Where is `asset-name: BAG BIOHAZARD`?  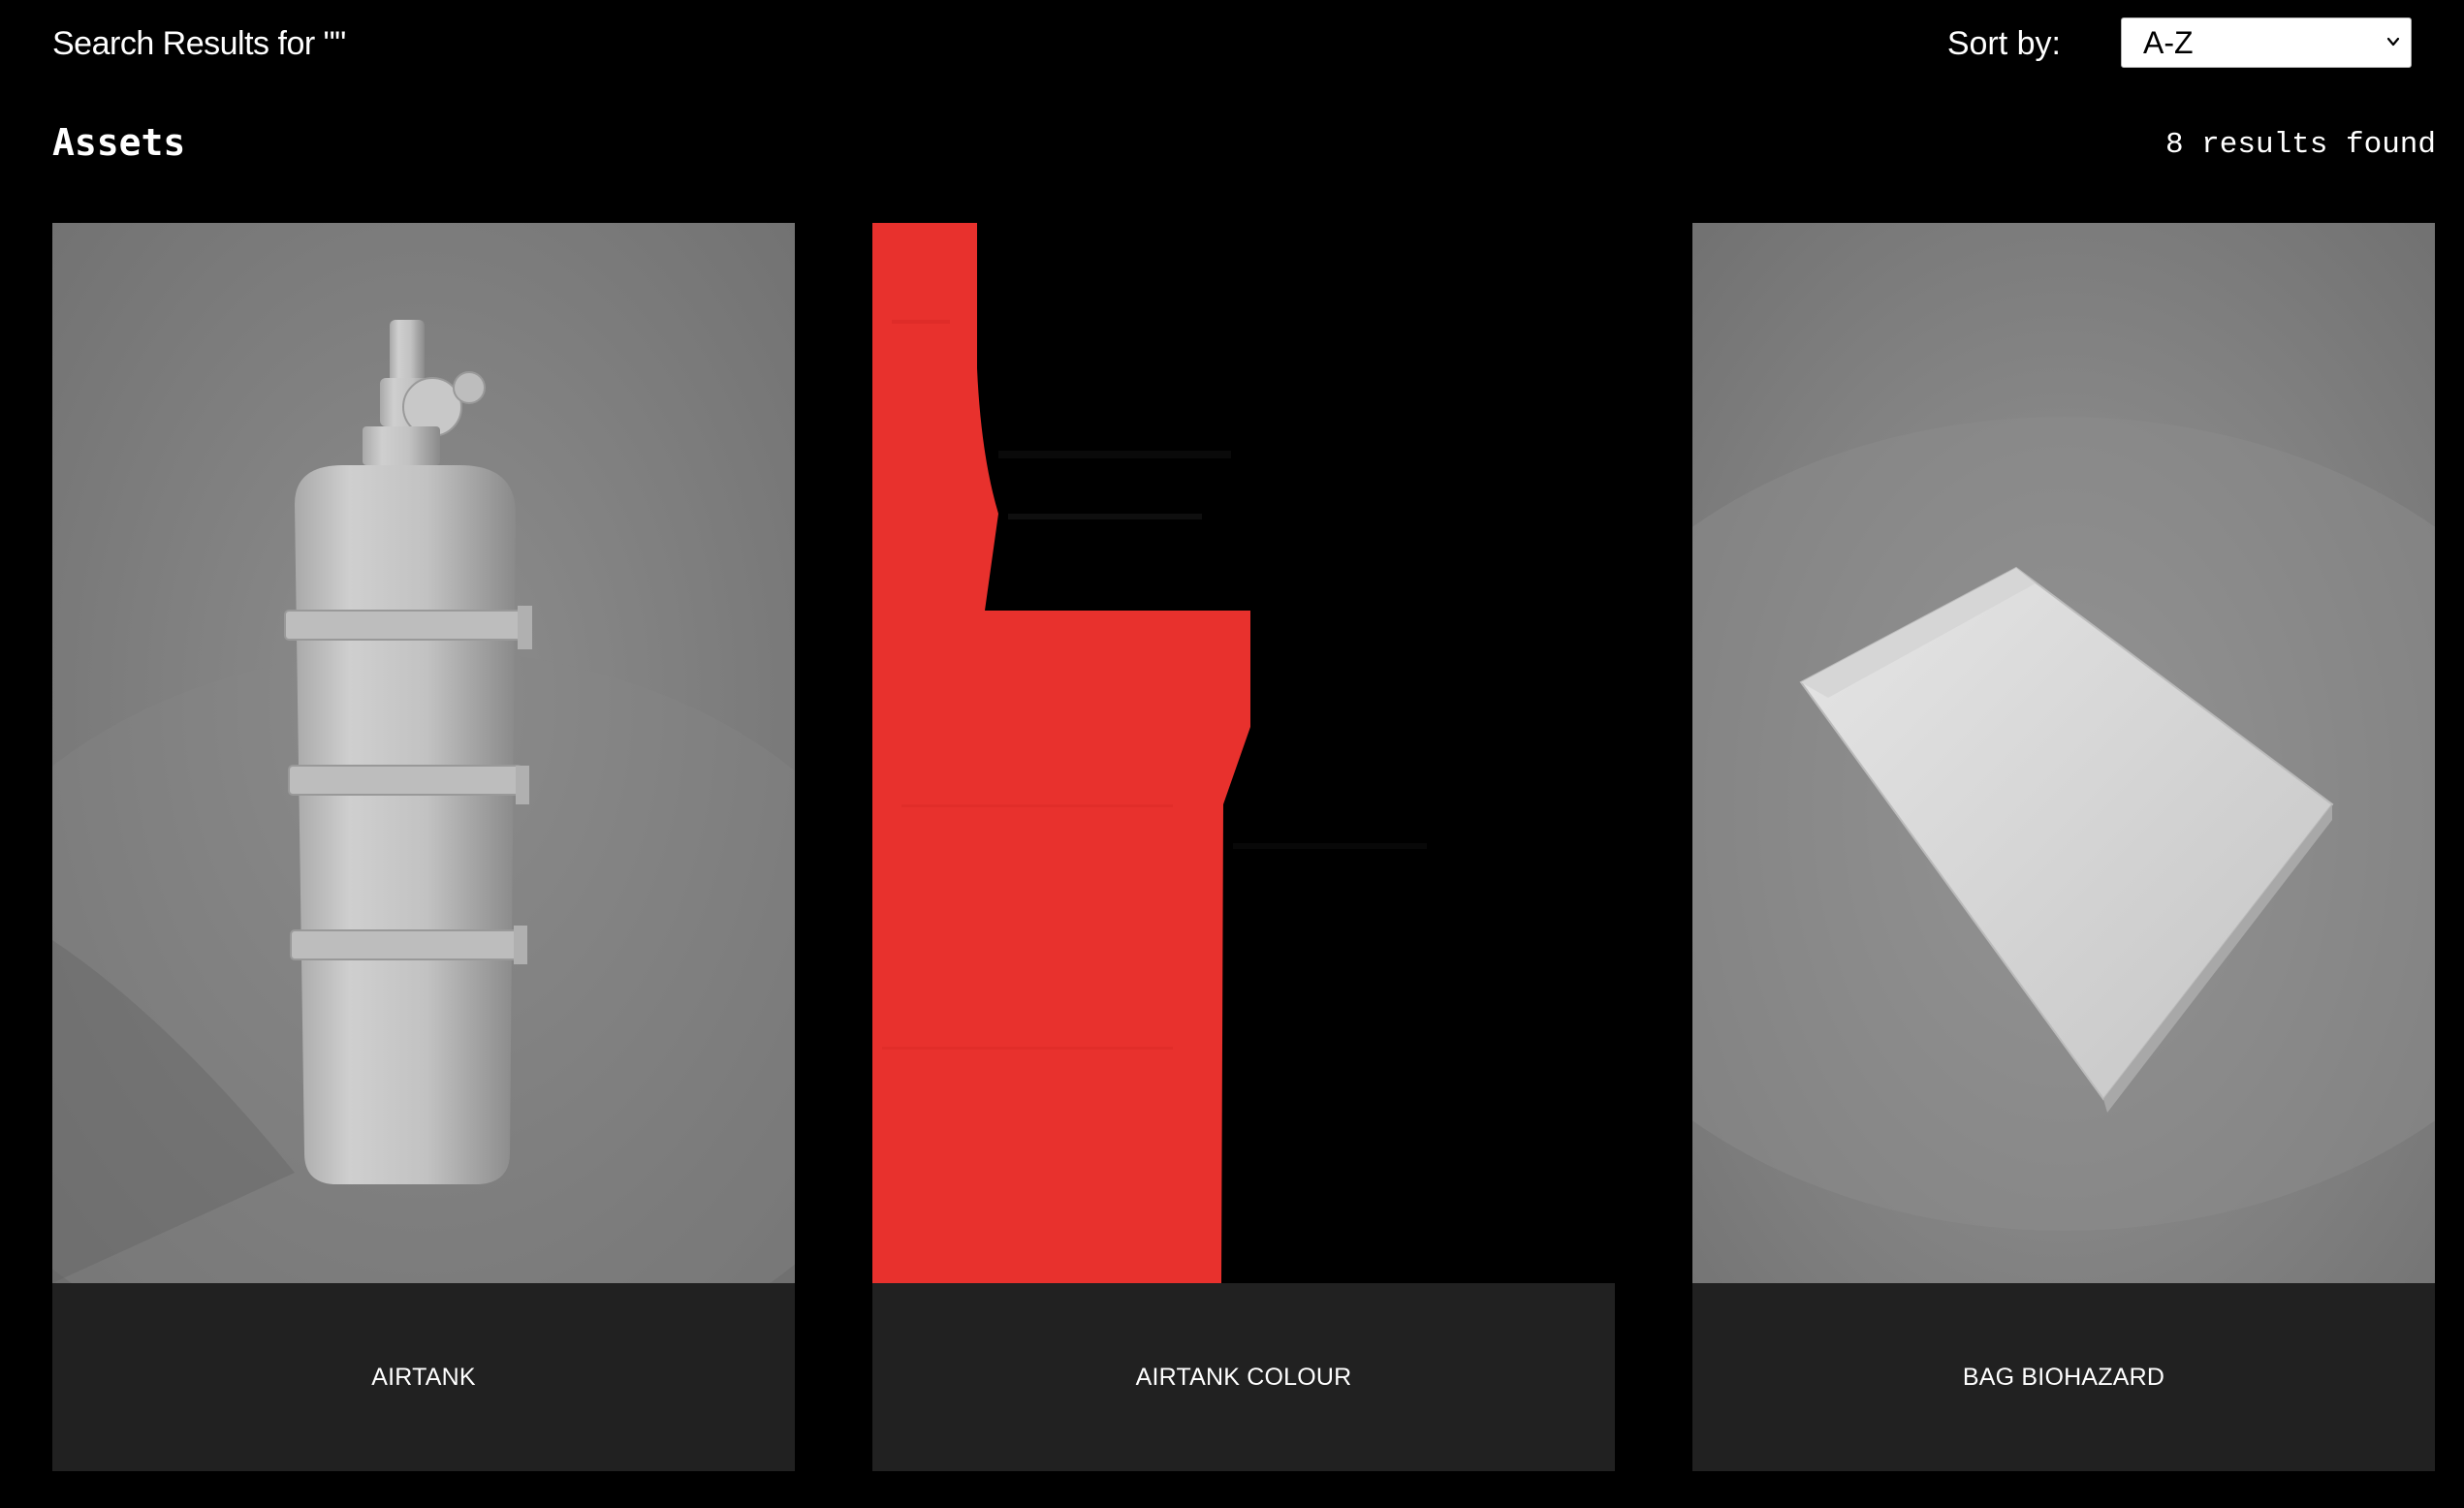 asset-name: BAG BIOHAZARD is located at coordinates (2063, 1377).